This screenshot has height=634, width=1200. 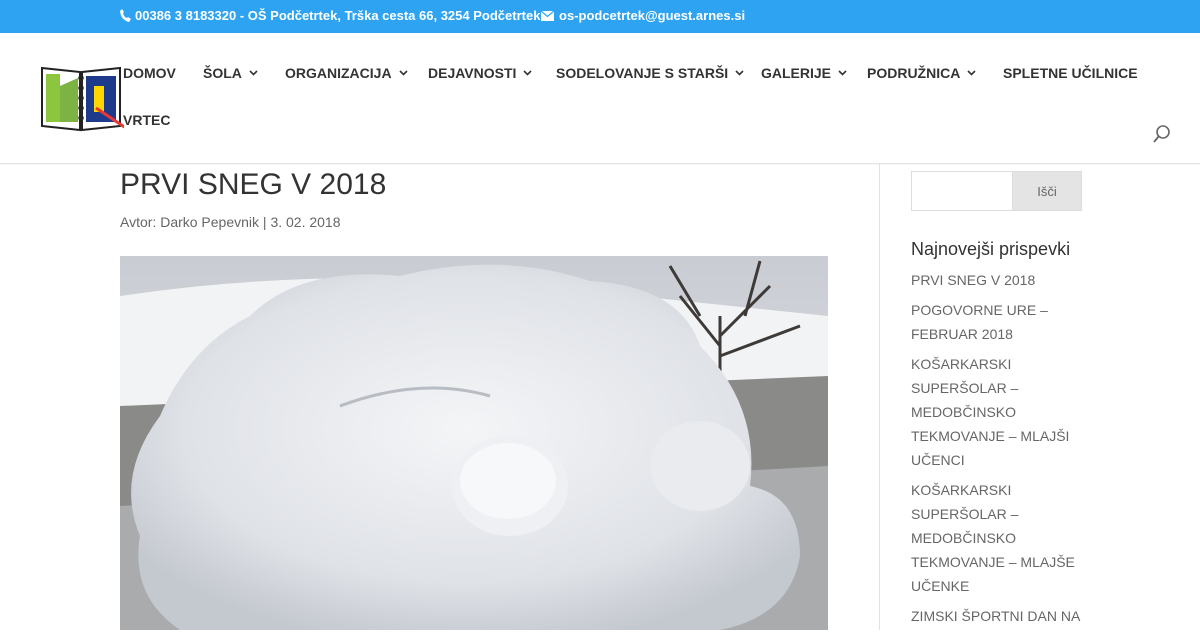 What do you see at coordinates (879, 397) in the screenshot?
I see `sidebar-divider` at bounding box center [879, 397].